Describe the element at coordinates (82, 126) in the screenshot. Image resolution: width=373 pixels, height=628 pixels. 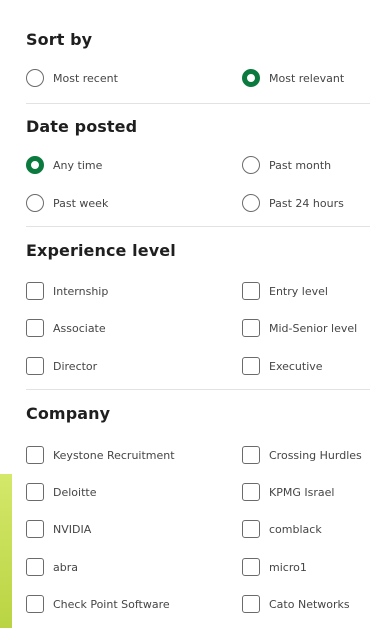
I see `date-posted-title: Date posted` at that location.